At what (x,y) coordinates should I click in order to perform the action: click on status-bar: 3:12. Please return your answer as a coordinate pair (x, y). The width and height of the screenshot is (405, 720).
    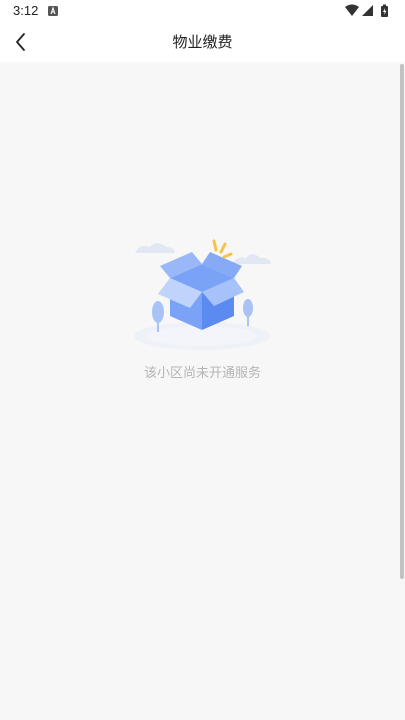
    Looking at the image, I should click on (202, 11).